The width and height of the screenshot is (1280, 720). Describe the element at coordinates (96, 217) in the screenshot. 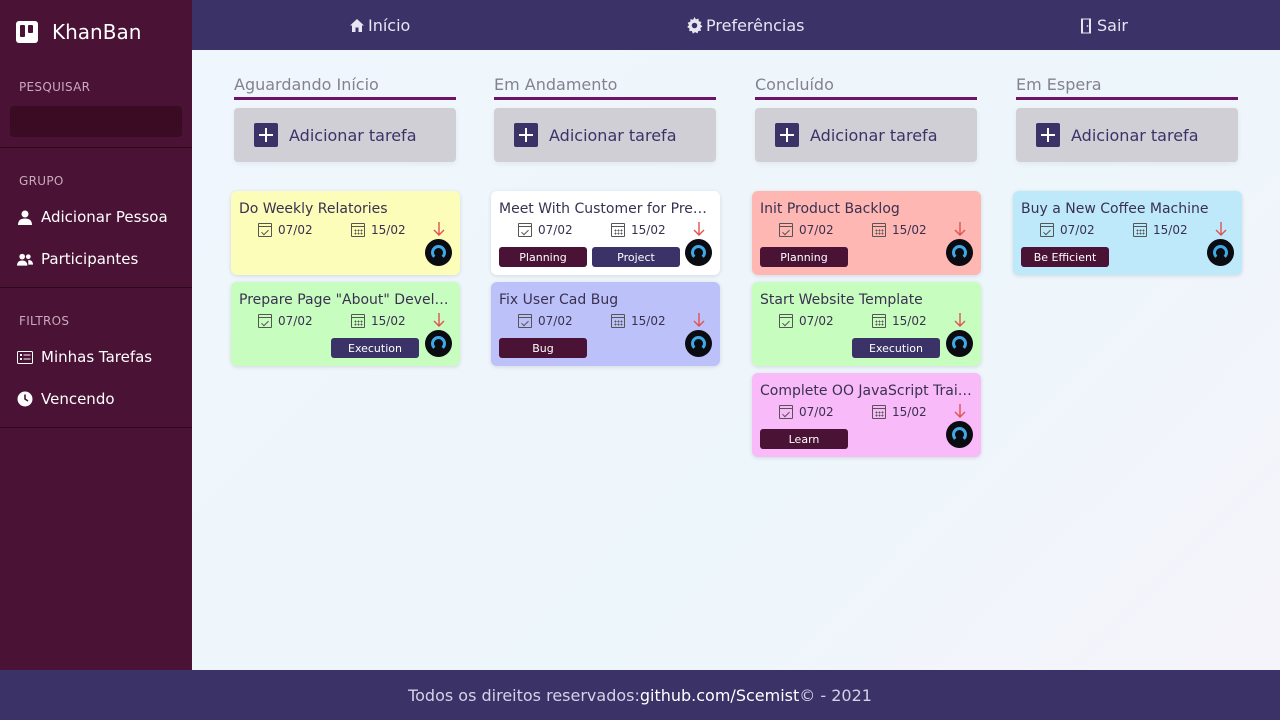

I see `sidebar-item-add-person: Adicionar Pessoa` at that location.